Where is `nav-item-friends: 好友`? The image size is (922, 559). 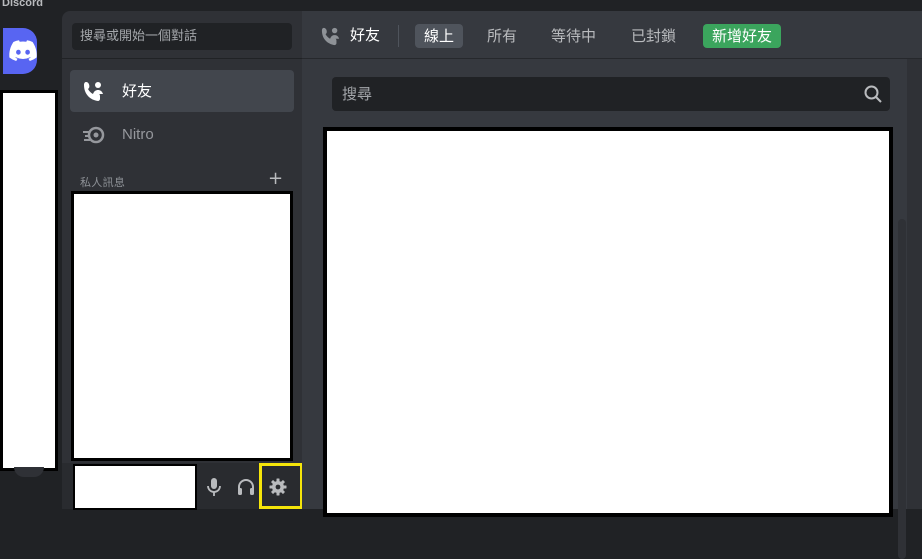 nav-item-friends: 好友 is located at coordinates (182, 91).